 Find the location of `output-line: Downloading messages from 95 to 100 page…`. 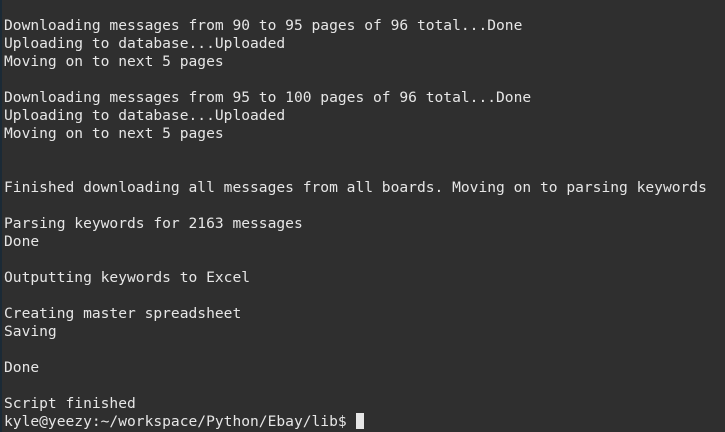

output-line: Downloading messages from 95 to 100 page… is located at coordinates (268, 97).